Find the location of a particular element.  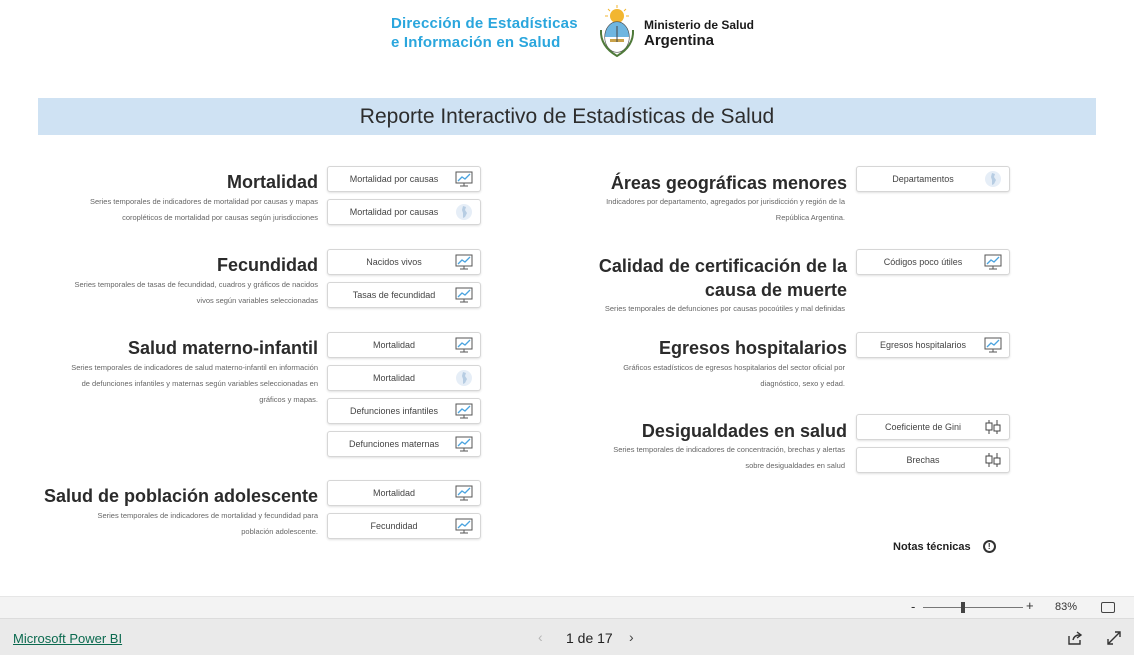

ministerio-logo: Ministerio de Salud Argentina is located at coordinates (699, 33).